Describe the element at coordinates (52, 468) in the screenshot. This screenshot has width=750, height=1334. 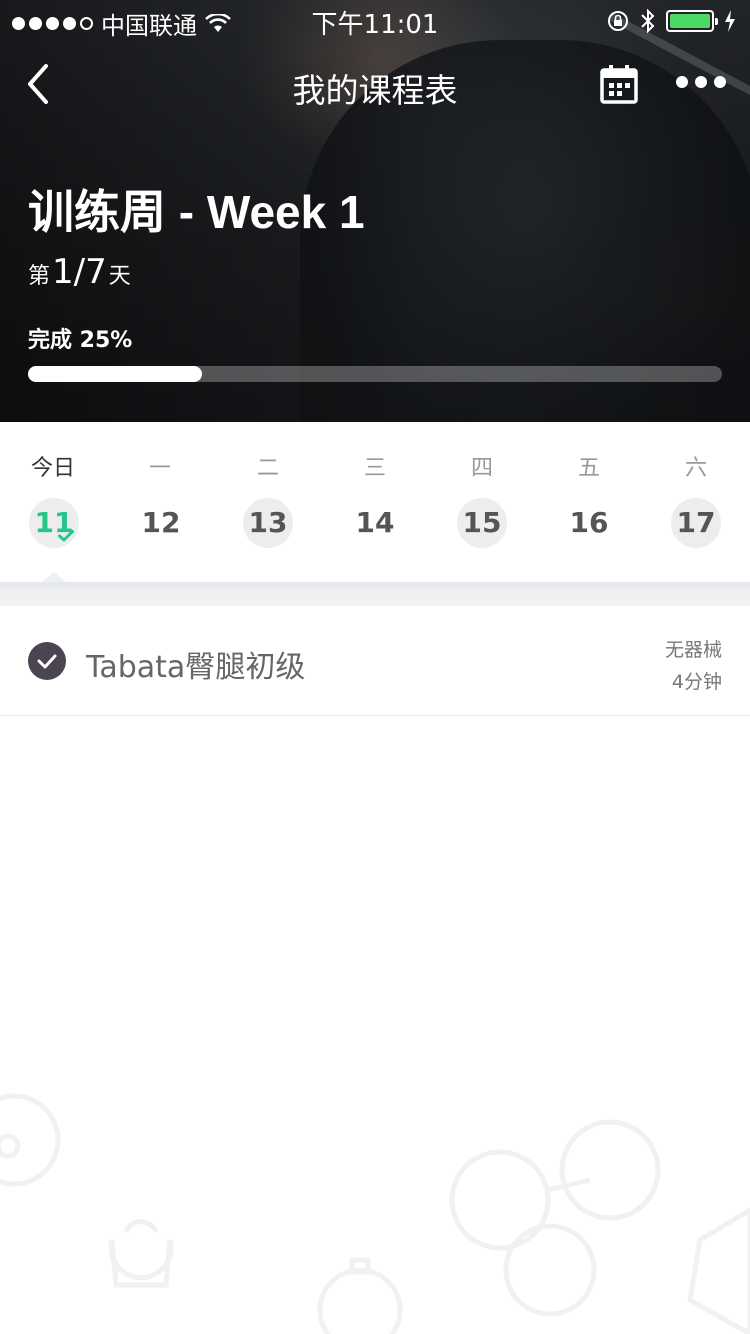
I see `weekday-label-today: 今日` at that location.